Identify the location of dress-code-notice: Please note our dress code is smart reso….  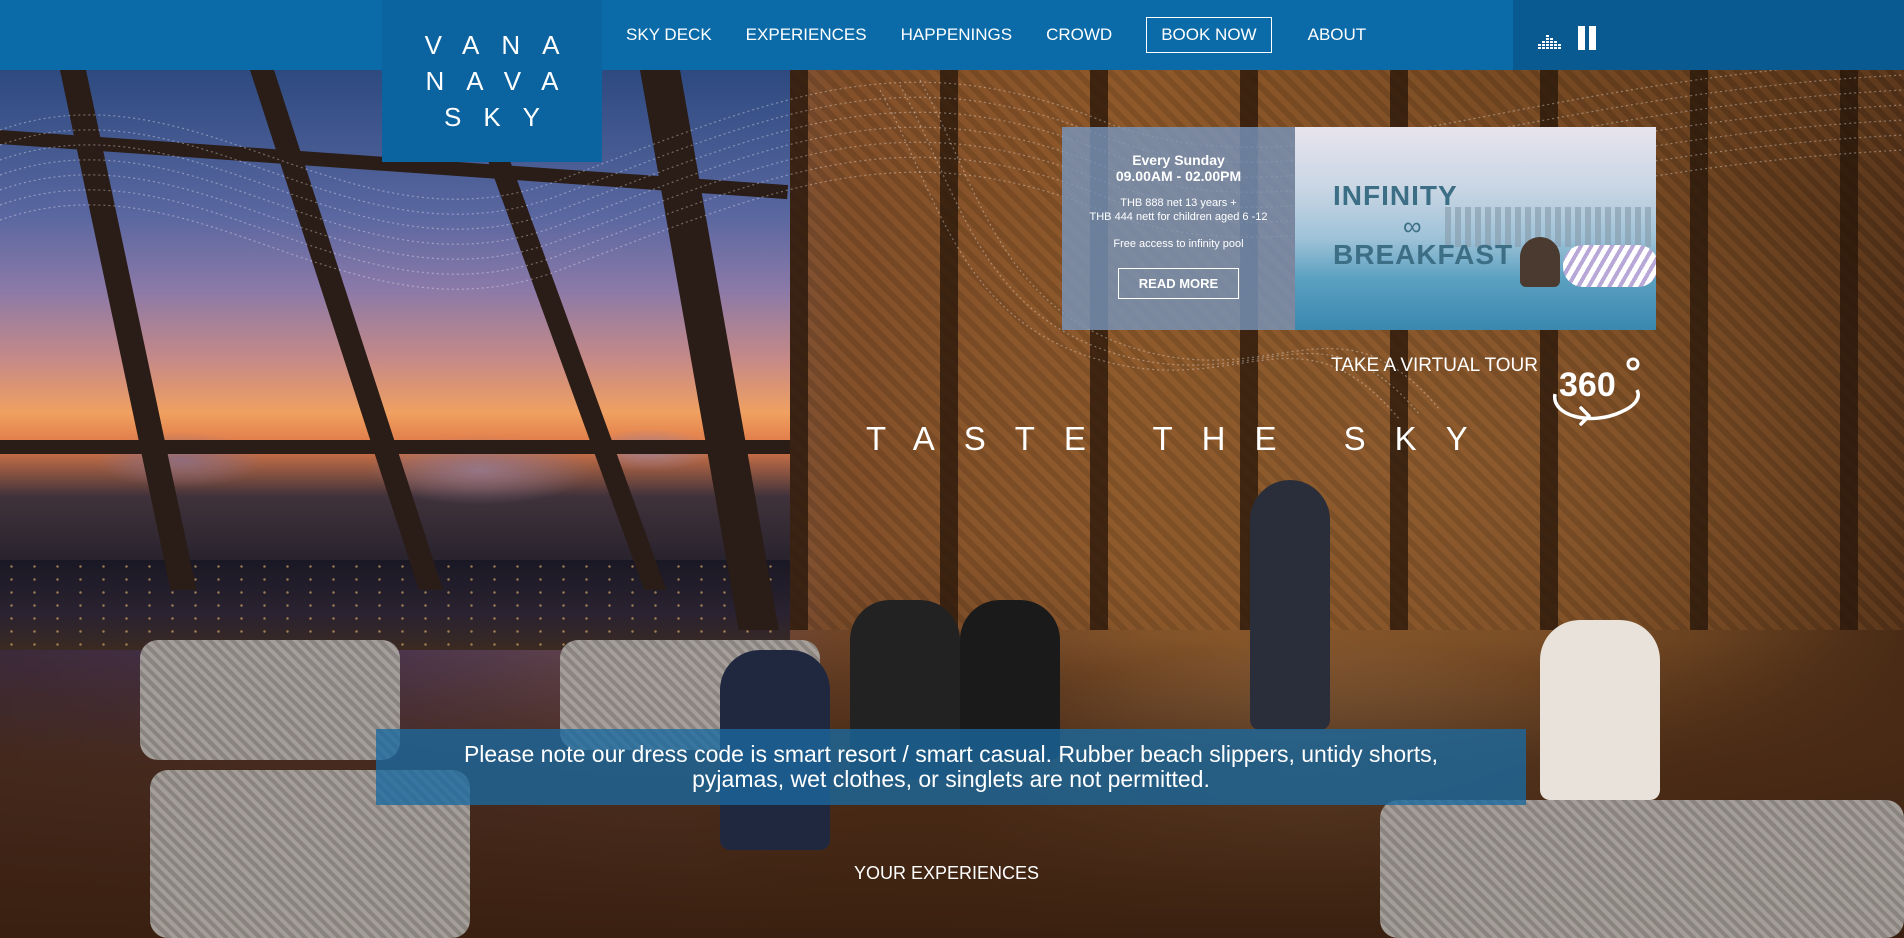
(951, 767).